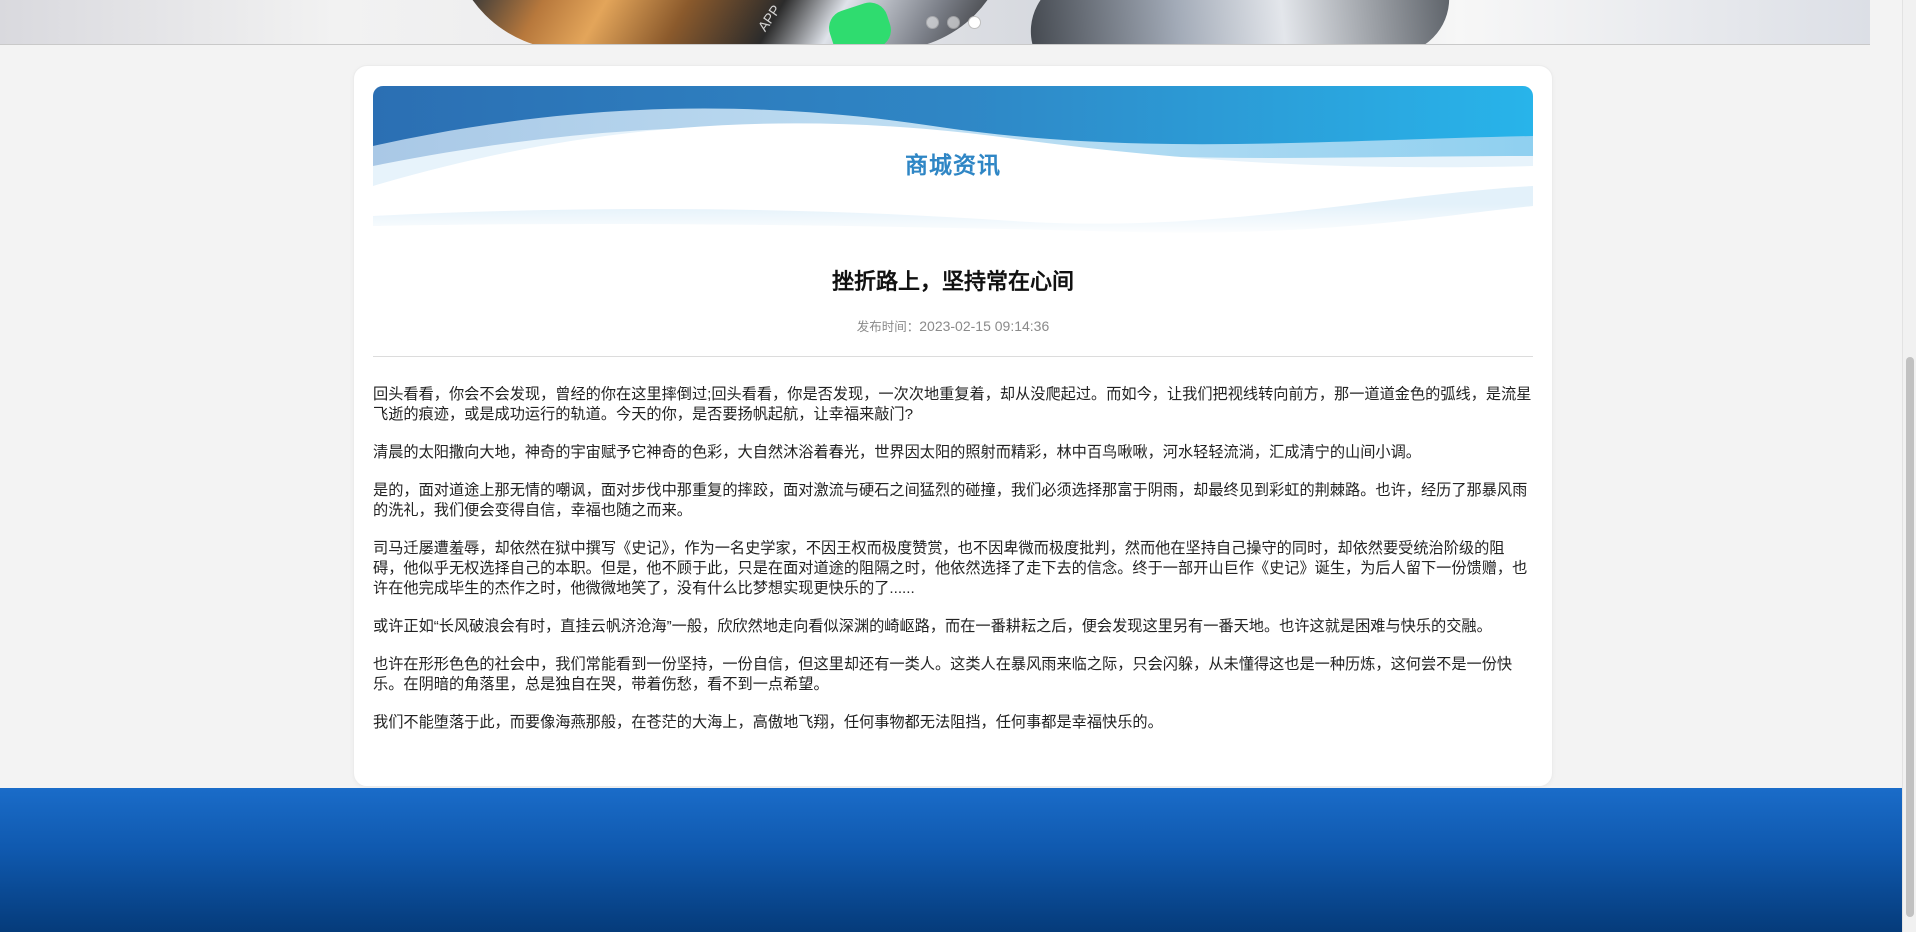  What do you see at coordinates (952, 281) in the screenshot?
I see `article-title: 挫折路上，坚持常在心间` at bounding box center [952, 281].